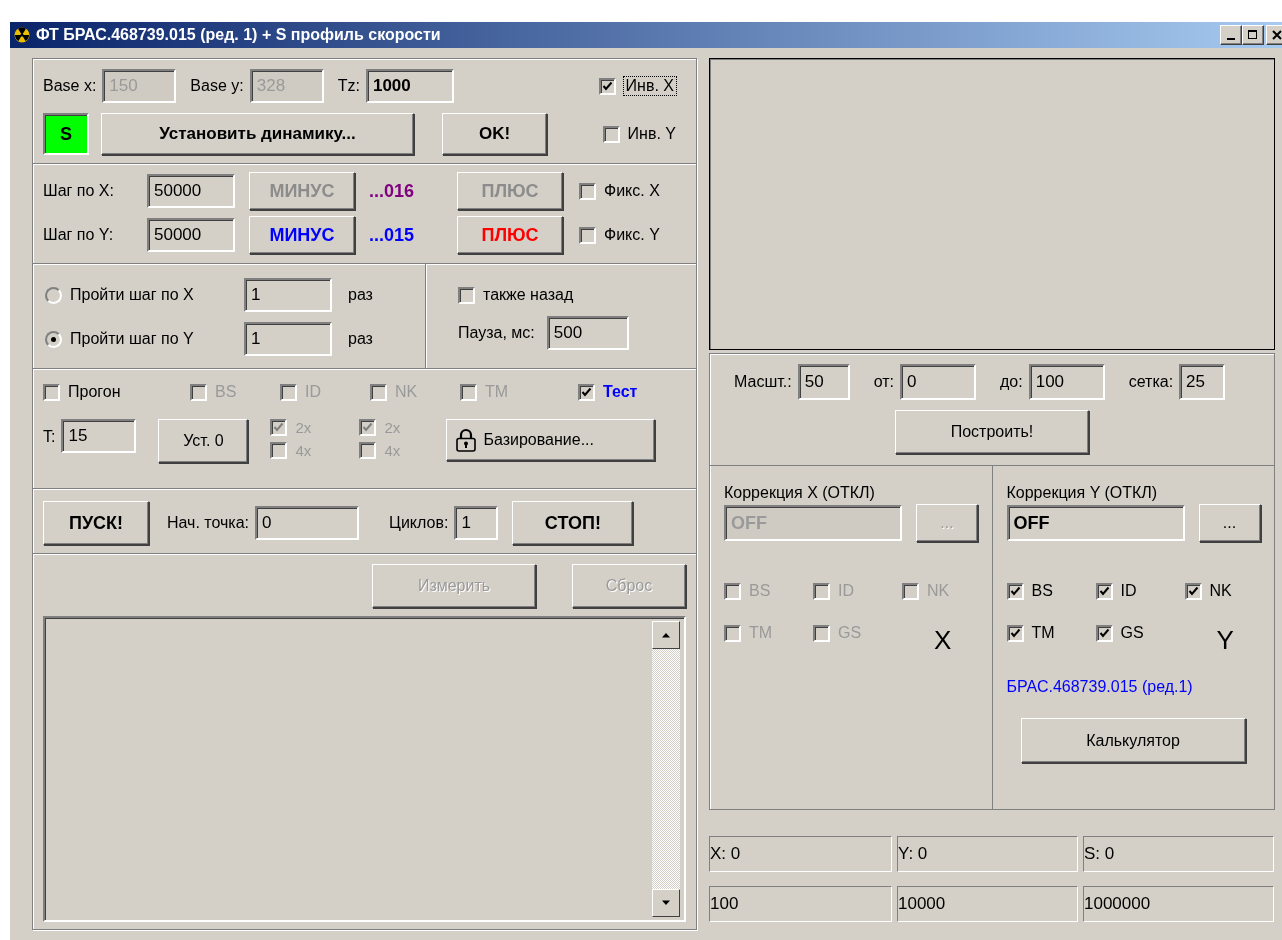  Describe the element at coordinates (132, 295) in the screenshot. I see `radio-label: Пройти шаг по X` at that location.